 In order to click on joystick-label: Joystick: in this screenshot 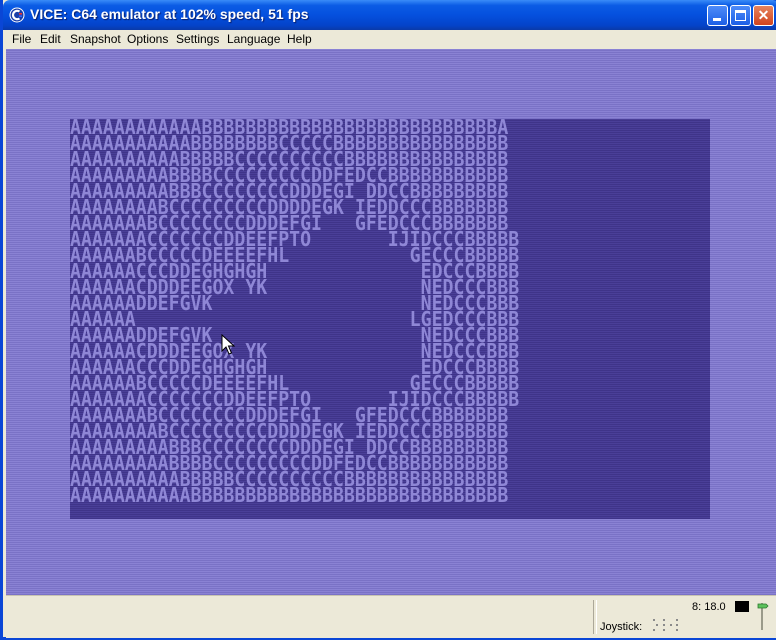, I will do `click(621, 627)`.